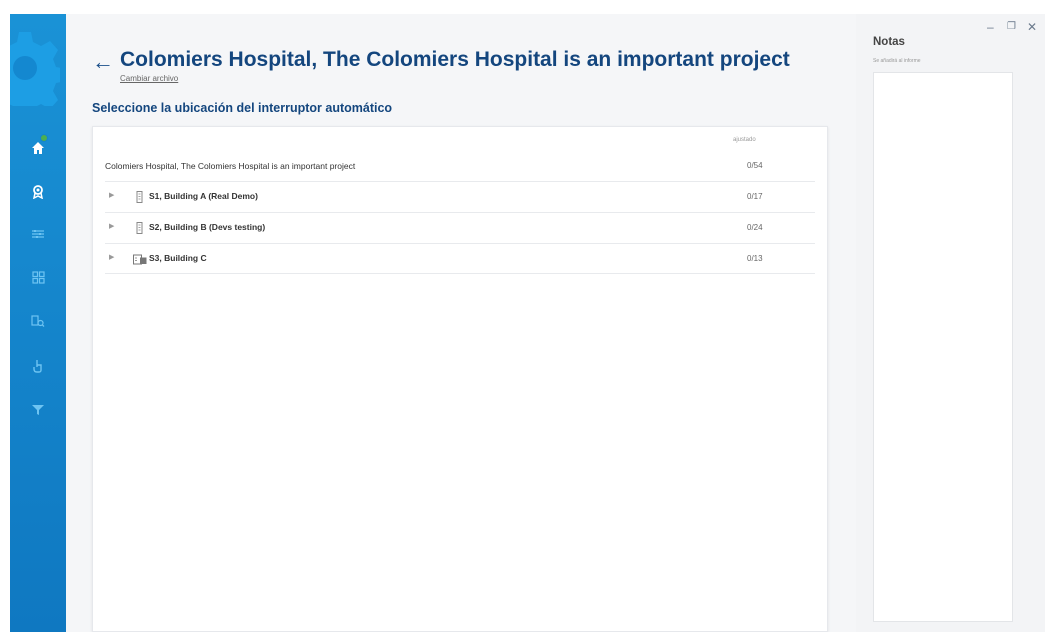  I want to click on sidebar-item-touch, so click(38, 366).